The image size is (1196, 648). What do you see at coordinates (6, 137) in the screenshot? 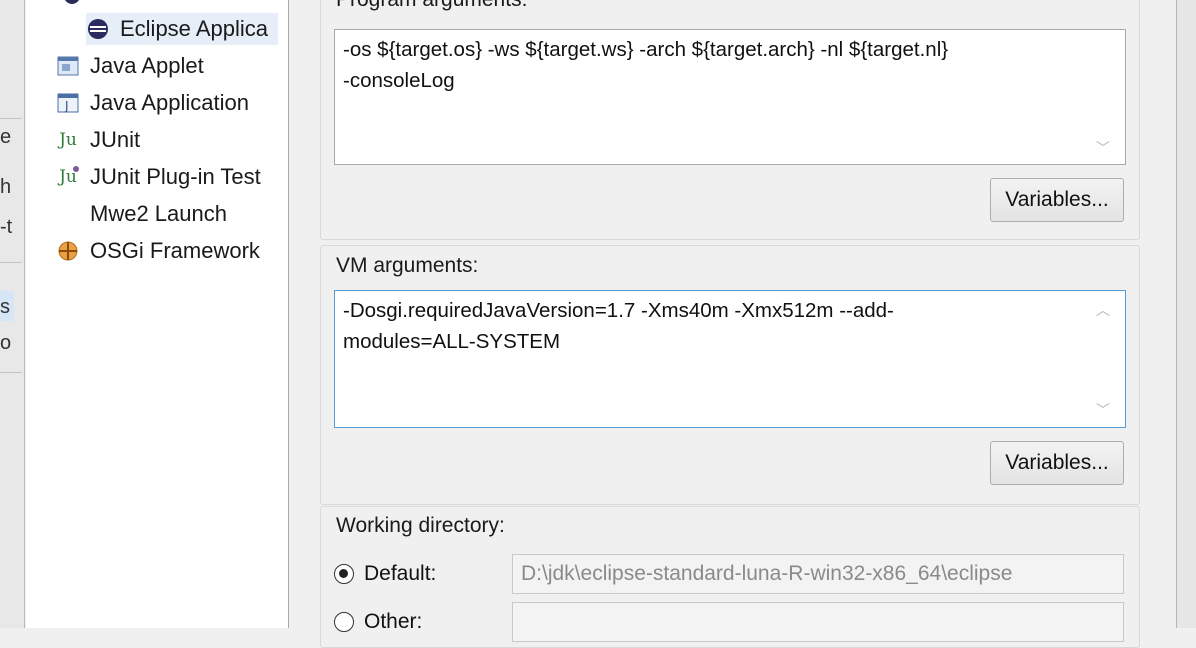
I see `edge-fragment: e` at bounding box center [6, 137].